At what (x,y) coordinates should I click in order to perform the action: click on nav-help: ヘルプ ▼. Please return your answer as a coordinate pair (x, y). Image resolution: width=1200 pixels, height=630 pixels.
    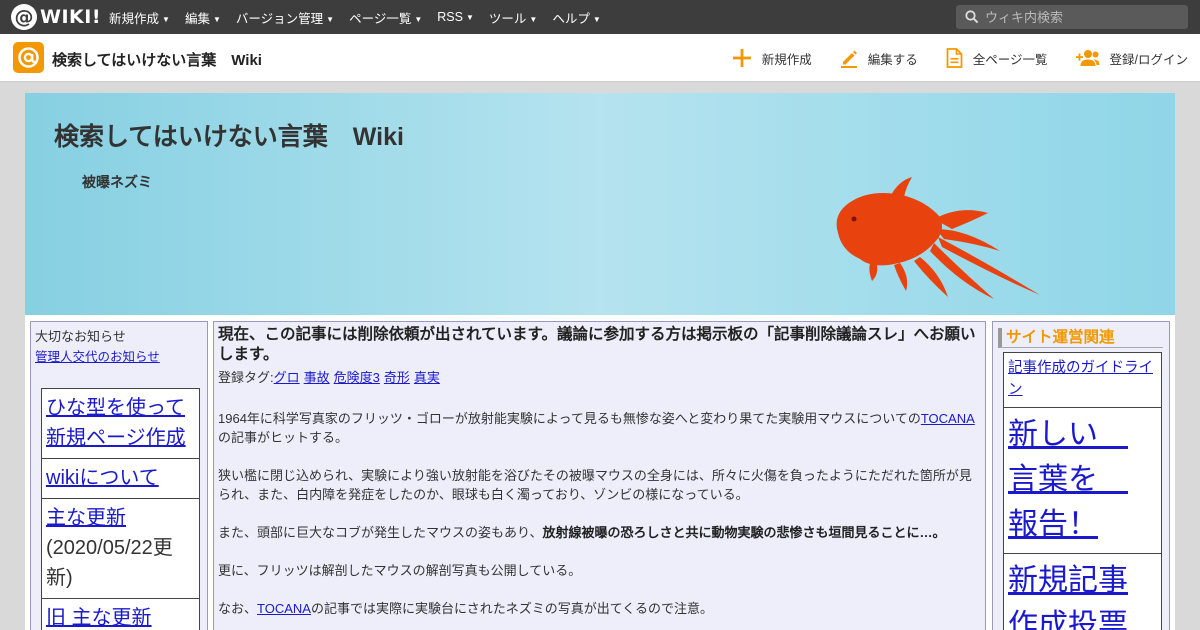
    Looking at the image, I should click on (576, 17).